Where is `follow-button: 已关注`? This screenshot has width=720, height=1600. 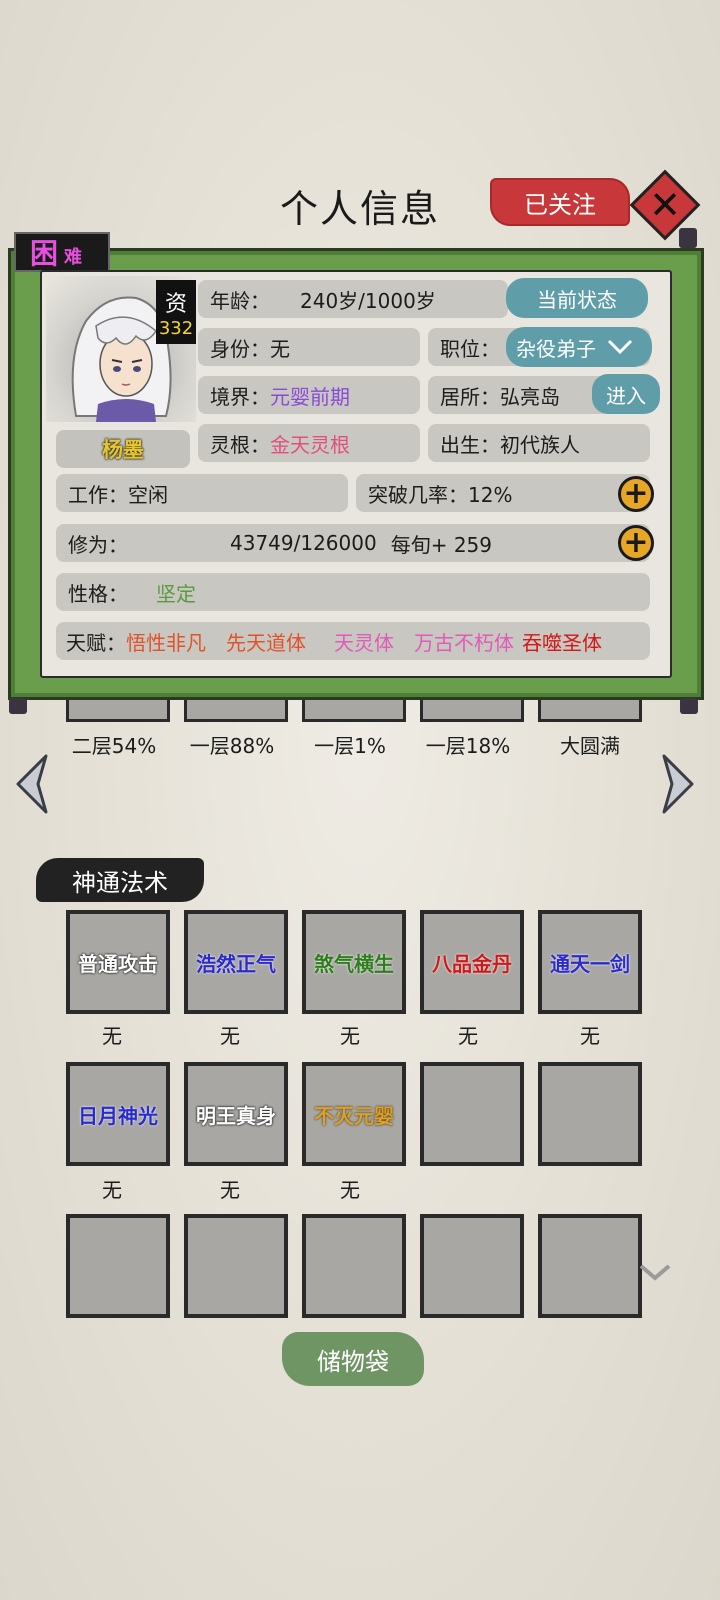 follow-button: 已关注 is located at coordinates (560, 202).